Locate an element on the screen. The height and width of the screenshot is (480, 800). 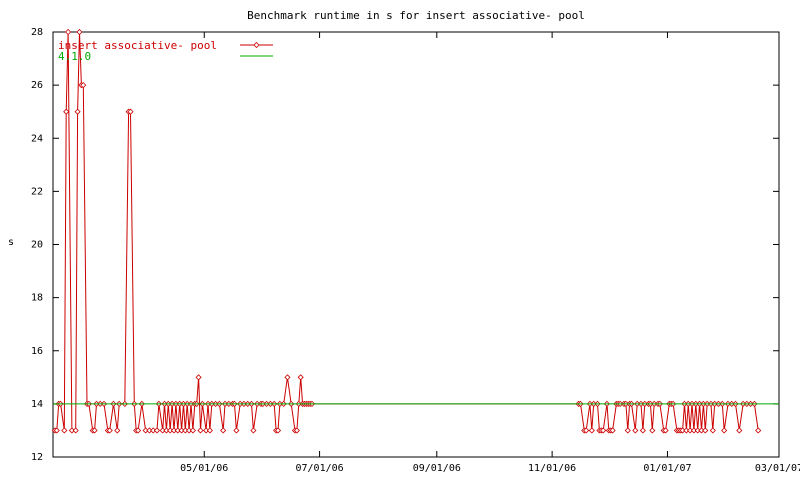
y-tick-label: 22 is located at coordinates (37, 191).